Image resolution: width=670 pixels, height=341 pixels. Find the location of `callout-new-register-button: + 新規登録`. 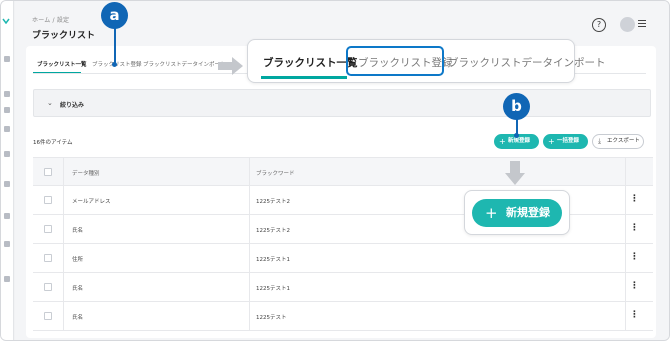

callout-new-register-button: + 新規登録 is located at coordinates (517, 213).